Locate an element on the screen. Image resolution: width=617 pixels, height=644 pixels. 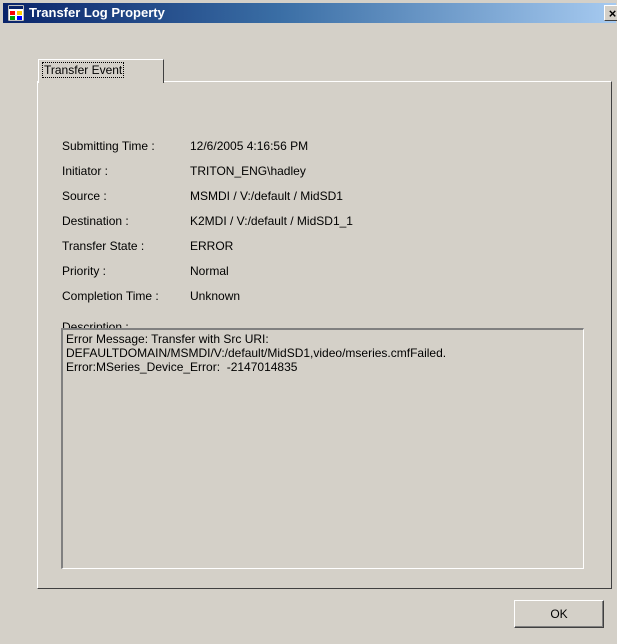
tab-transfer-event-label: Transfer Event is located at coordinates (83, 70).